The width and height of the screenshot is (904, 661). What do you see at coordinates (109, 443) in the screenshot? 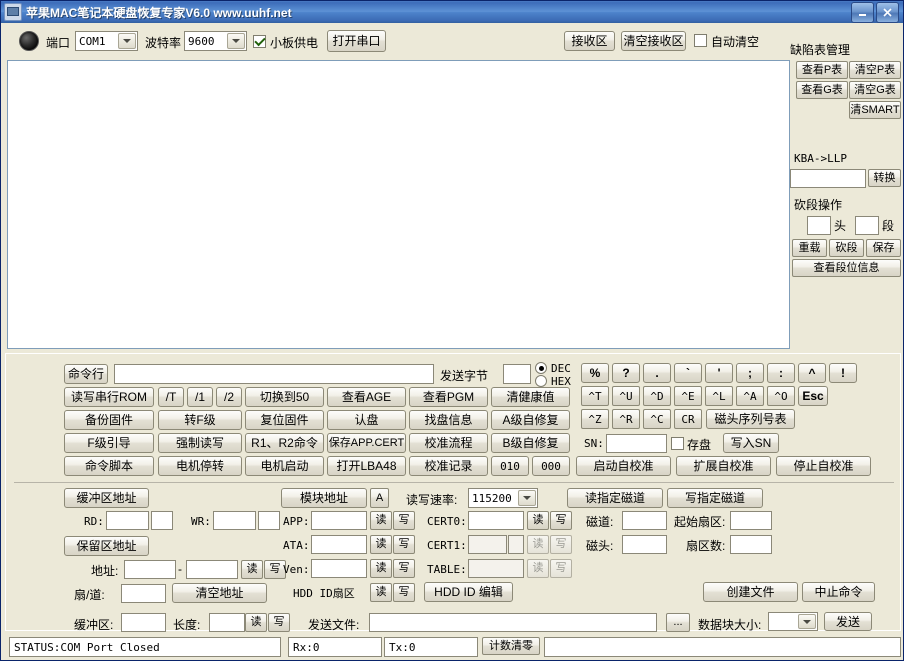
I see `f-level-boot-button: F级引导` at bounding box center [109, 443].